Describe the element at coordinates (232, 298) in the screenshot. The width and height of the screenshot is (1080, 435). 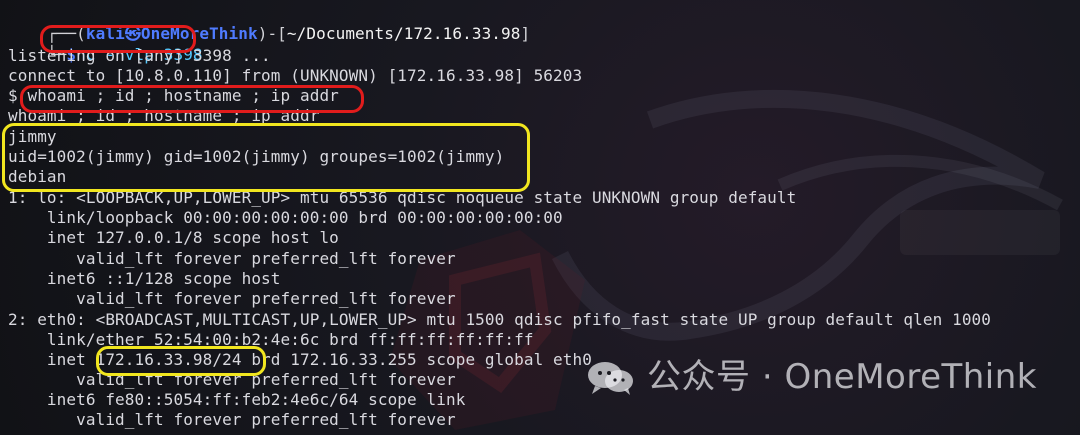
I see `lo-valid-line-2: valid_lft forever preferred_lft forever` at that location.